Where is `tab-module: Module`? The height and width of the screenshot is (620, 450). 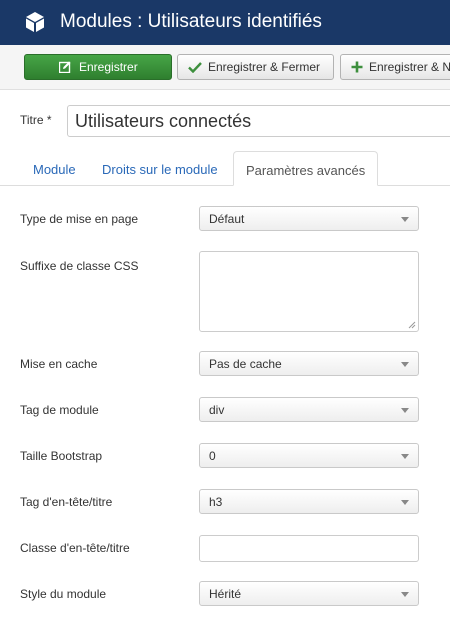 tab-module: Module is located at coordinates (54, 169).